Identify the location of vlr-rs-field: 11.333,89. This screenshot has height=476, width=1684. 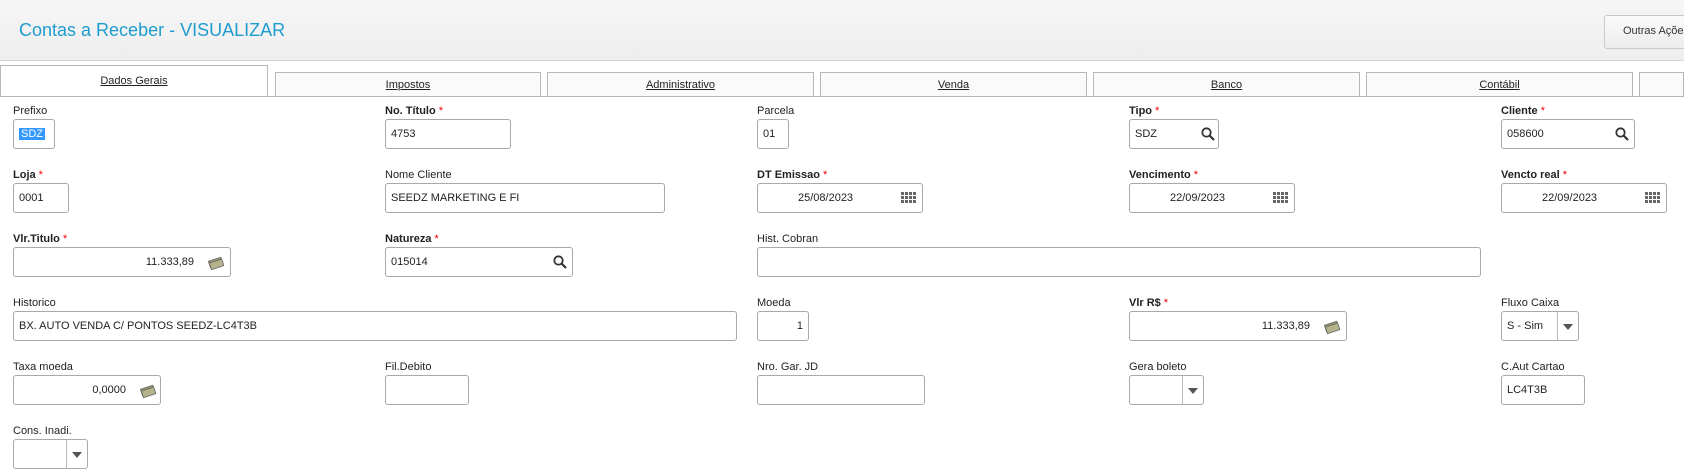
(1238, 326).